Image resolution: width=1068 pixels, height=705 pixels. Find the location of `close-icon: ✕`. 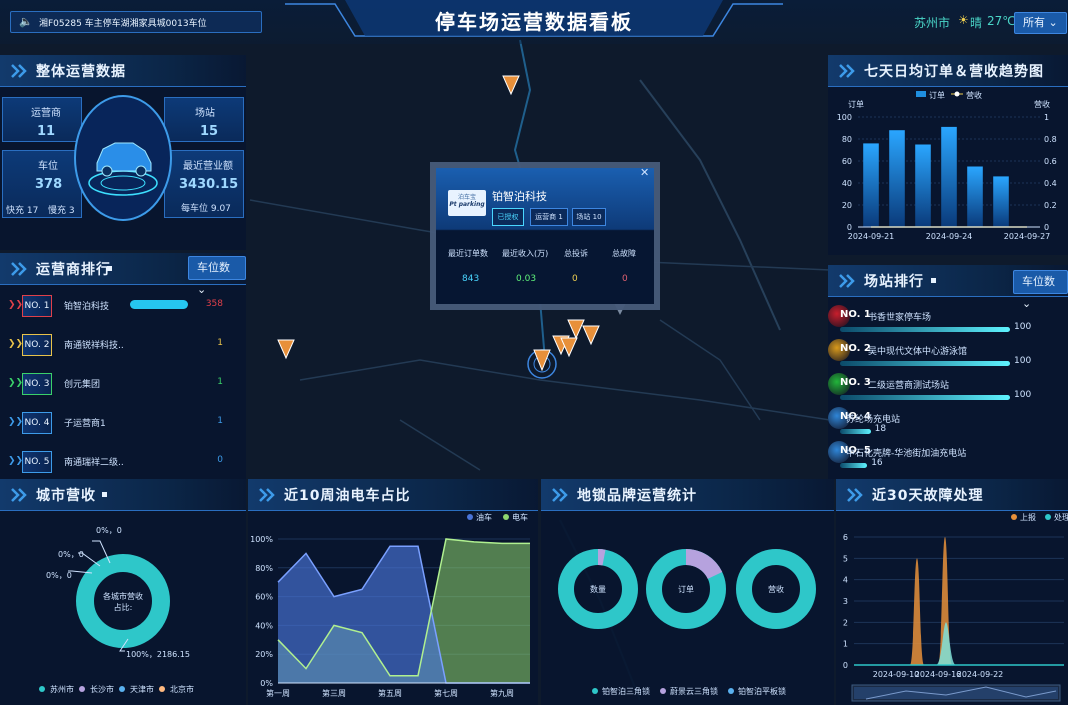

close-icon: ✕ is located at coordinates (644, 172).